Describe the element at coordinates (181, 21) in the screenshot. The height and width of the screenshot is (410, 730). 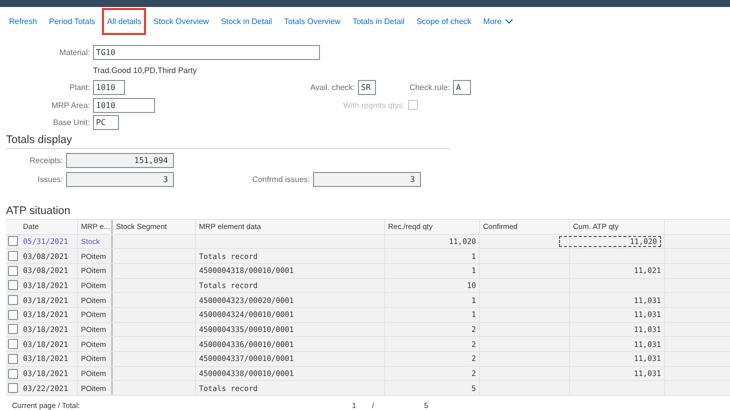
I see `toolbar-button: Stock Overview` at that location.